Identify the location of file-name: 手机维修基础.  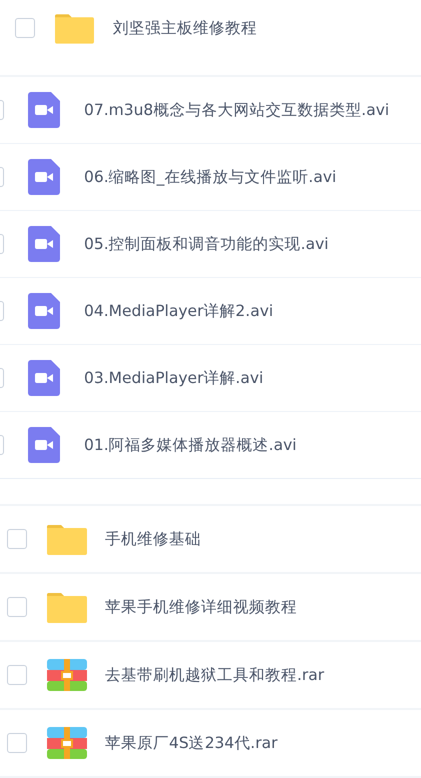
(153, 539).